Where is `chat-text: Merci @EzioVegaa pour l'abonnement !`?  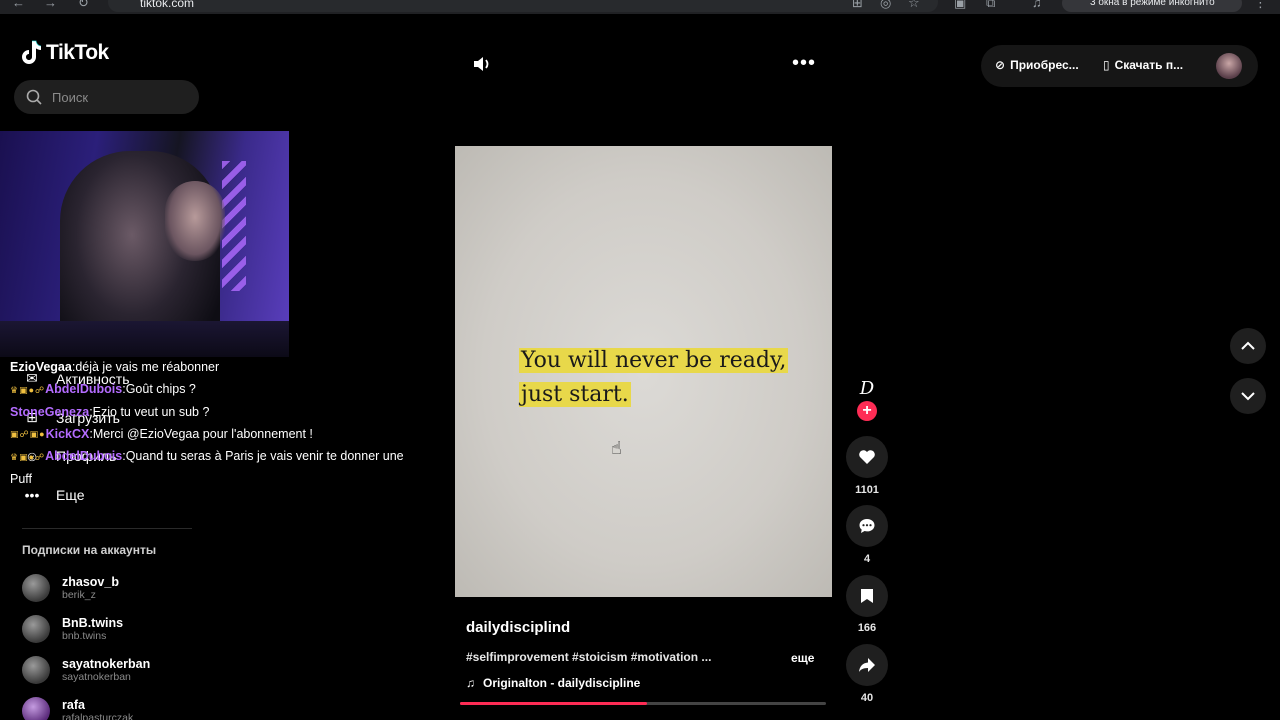 chat-text: Merci @EzioVegaa pour l'abonnement ! is located at coordinates (202, 433).